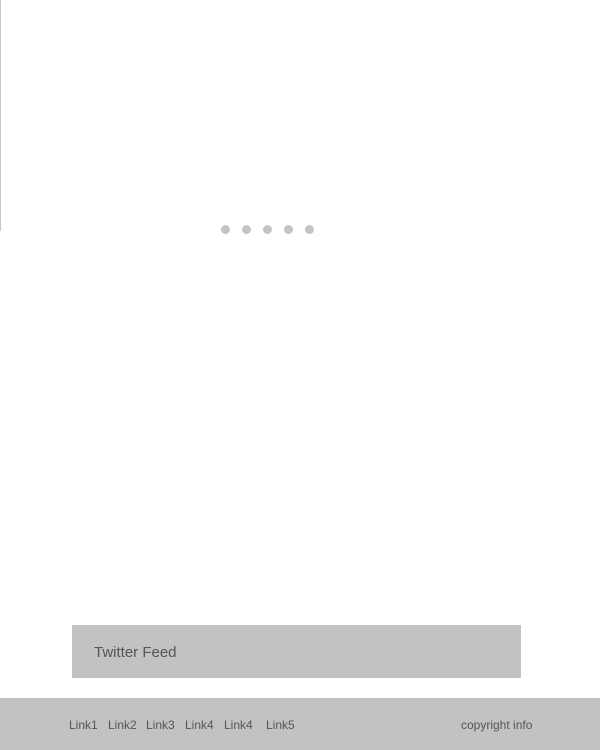 The height and width of the screenshot is (750, 600). What do you see at coordinates (497, 725) in the screenshot?
I see `copyright-info: copyright info` at bounding box center [497, 725].